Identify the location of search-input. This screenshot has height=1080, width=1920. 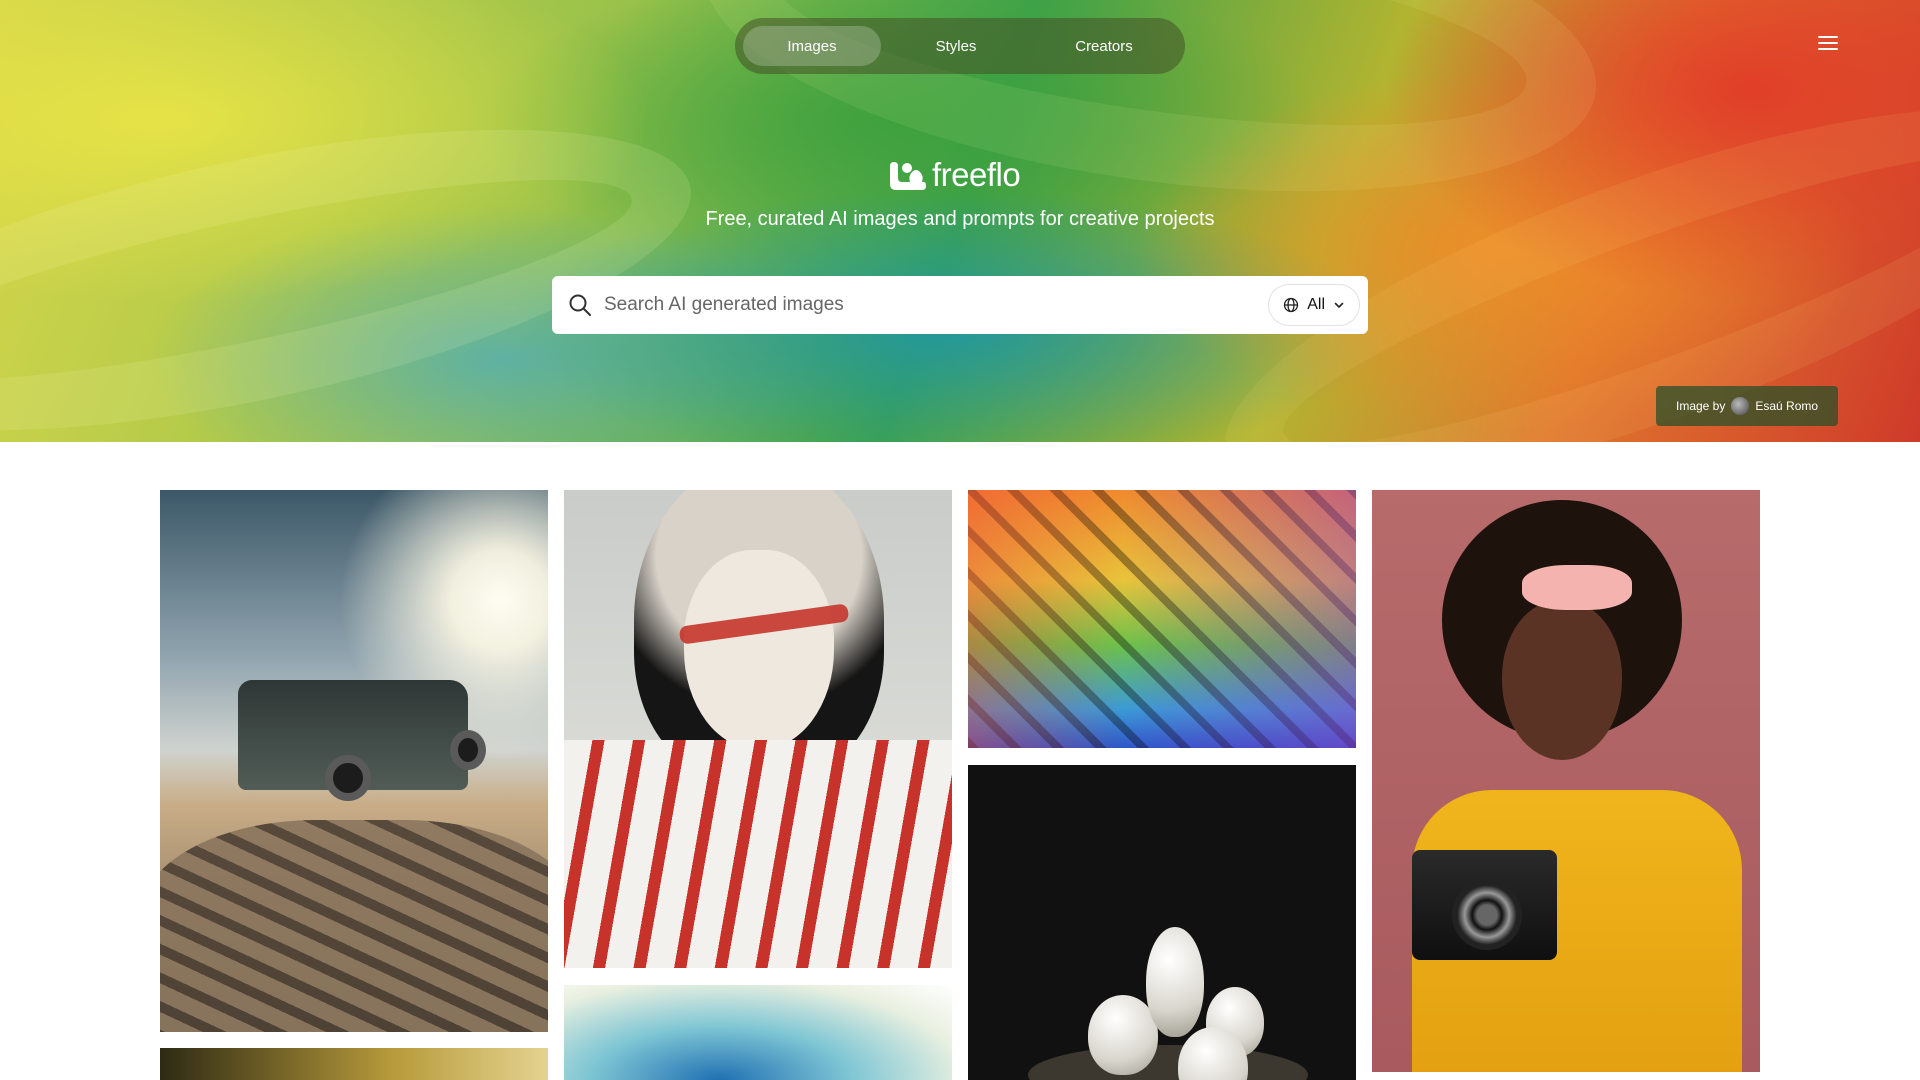
(936, 305).